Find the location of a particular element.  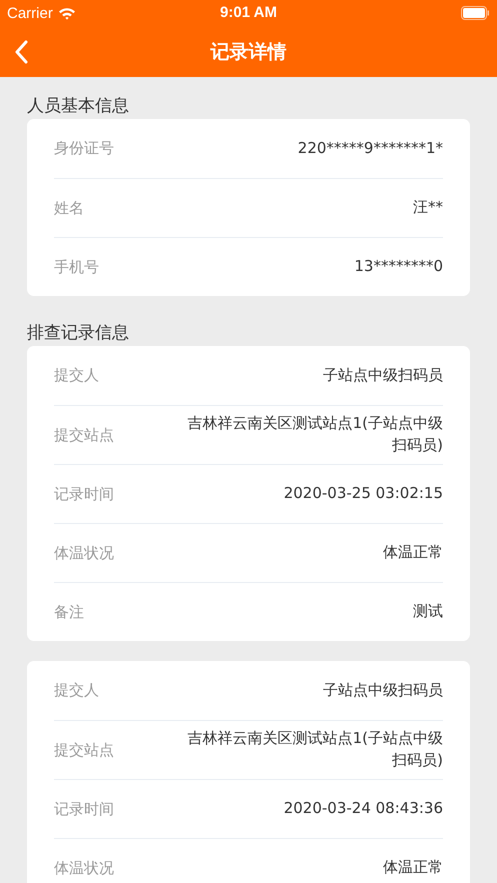

field-value: 13********0 is located at coordinates (398, 267).